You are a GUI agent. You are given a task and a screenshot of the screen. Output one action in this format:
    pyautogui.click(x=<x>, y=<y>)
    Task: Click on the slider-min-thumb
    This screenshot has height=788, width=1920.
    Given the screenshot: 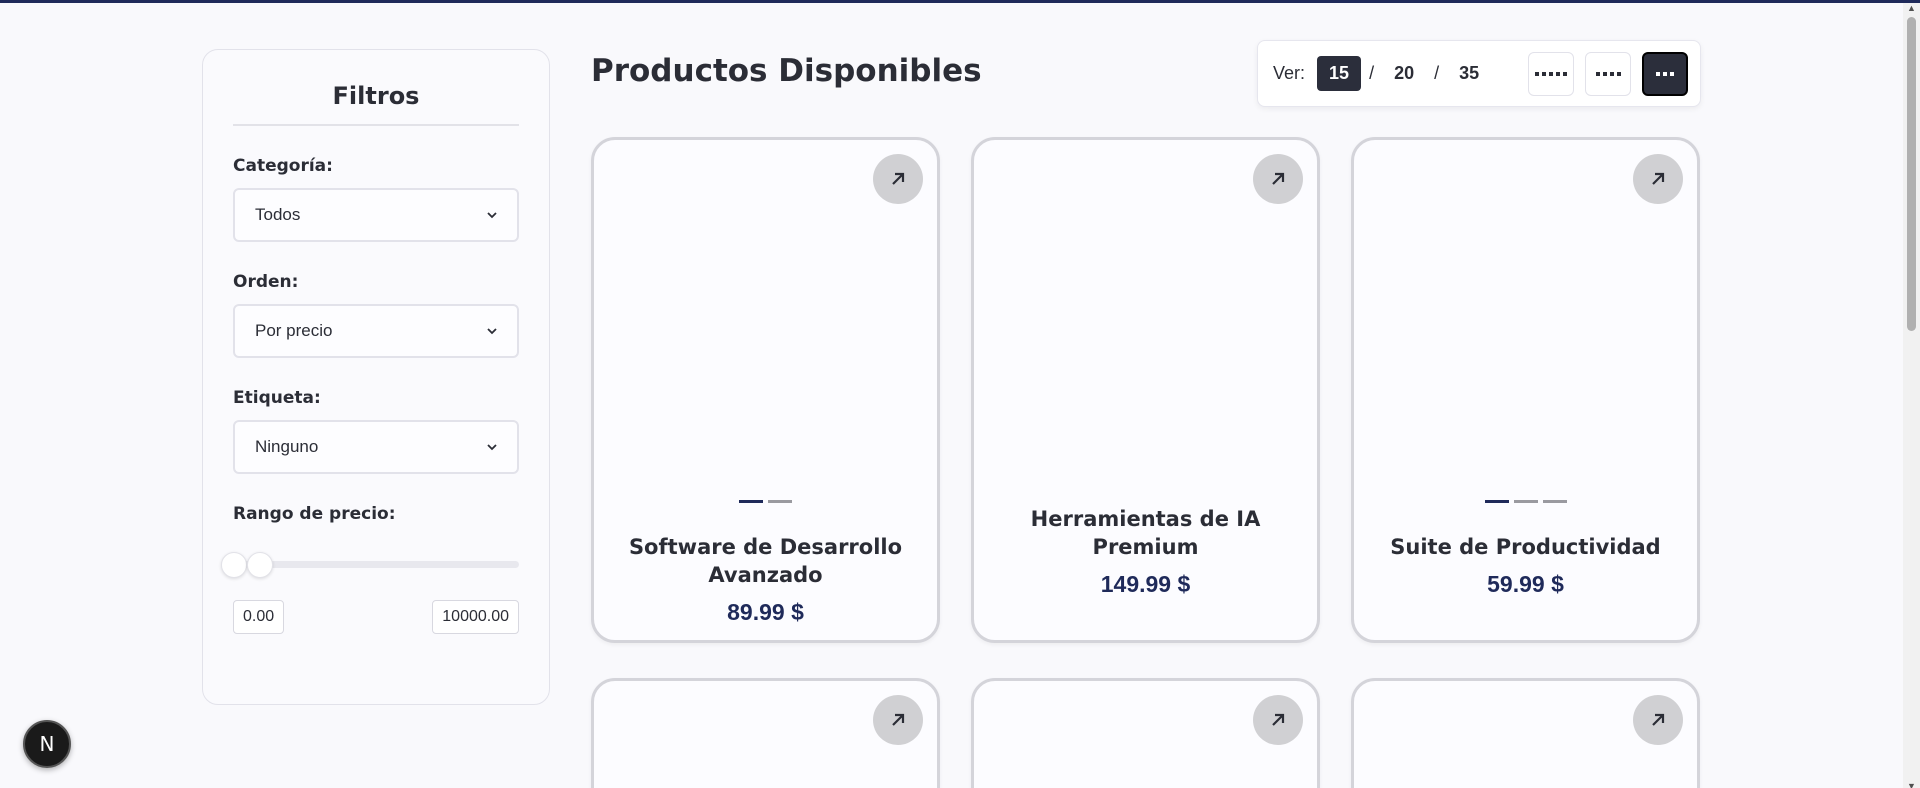 What is the action you would take?
    pyautogui.click(x=234, y=565)
    